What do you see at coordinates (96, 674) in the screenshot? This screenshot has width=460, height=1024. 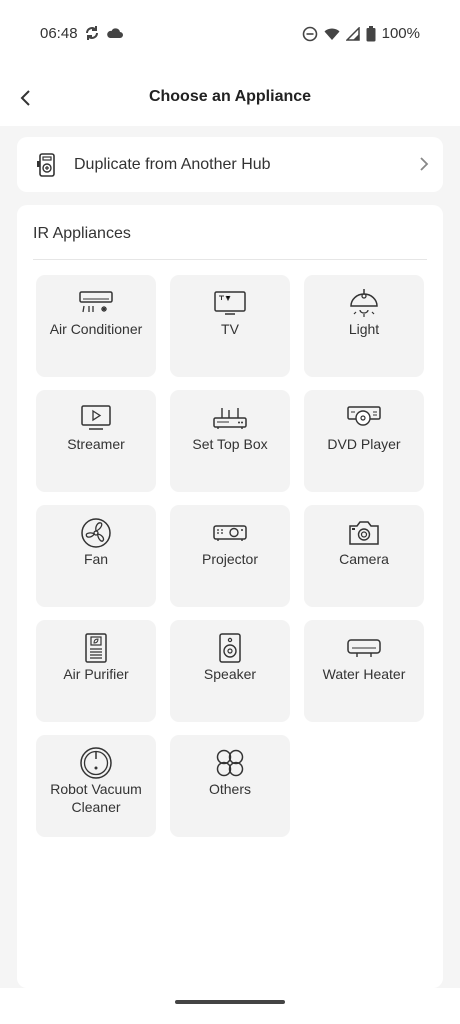 I see `tile-label: Air Purifier` at bounding box center [96, 674].